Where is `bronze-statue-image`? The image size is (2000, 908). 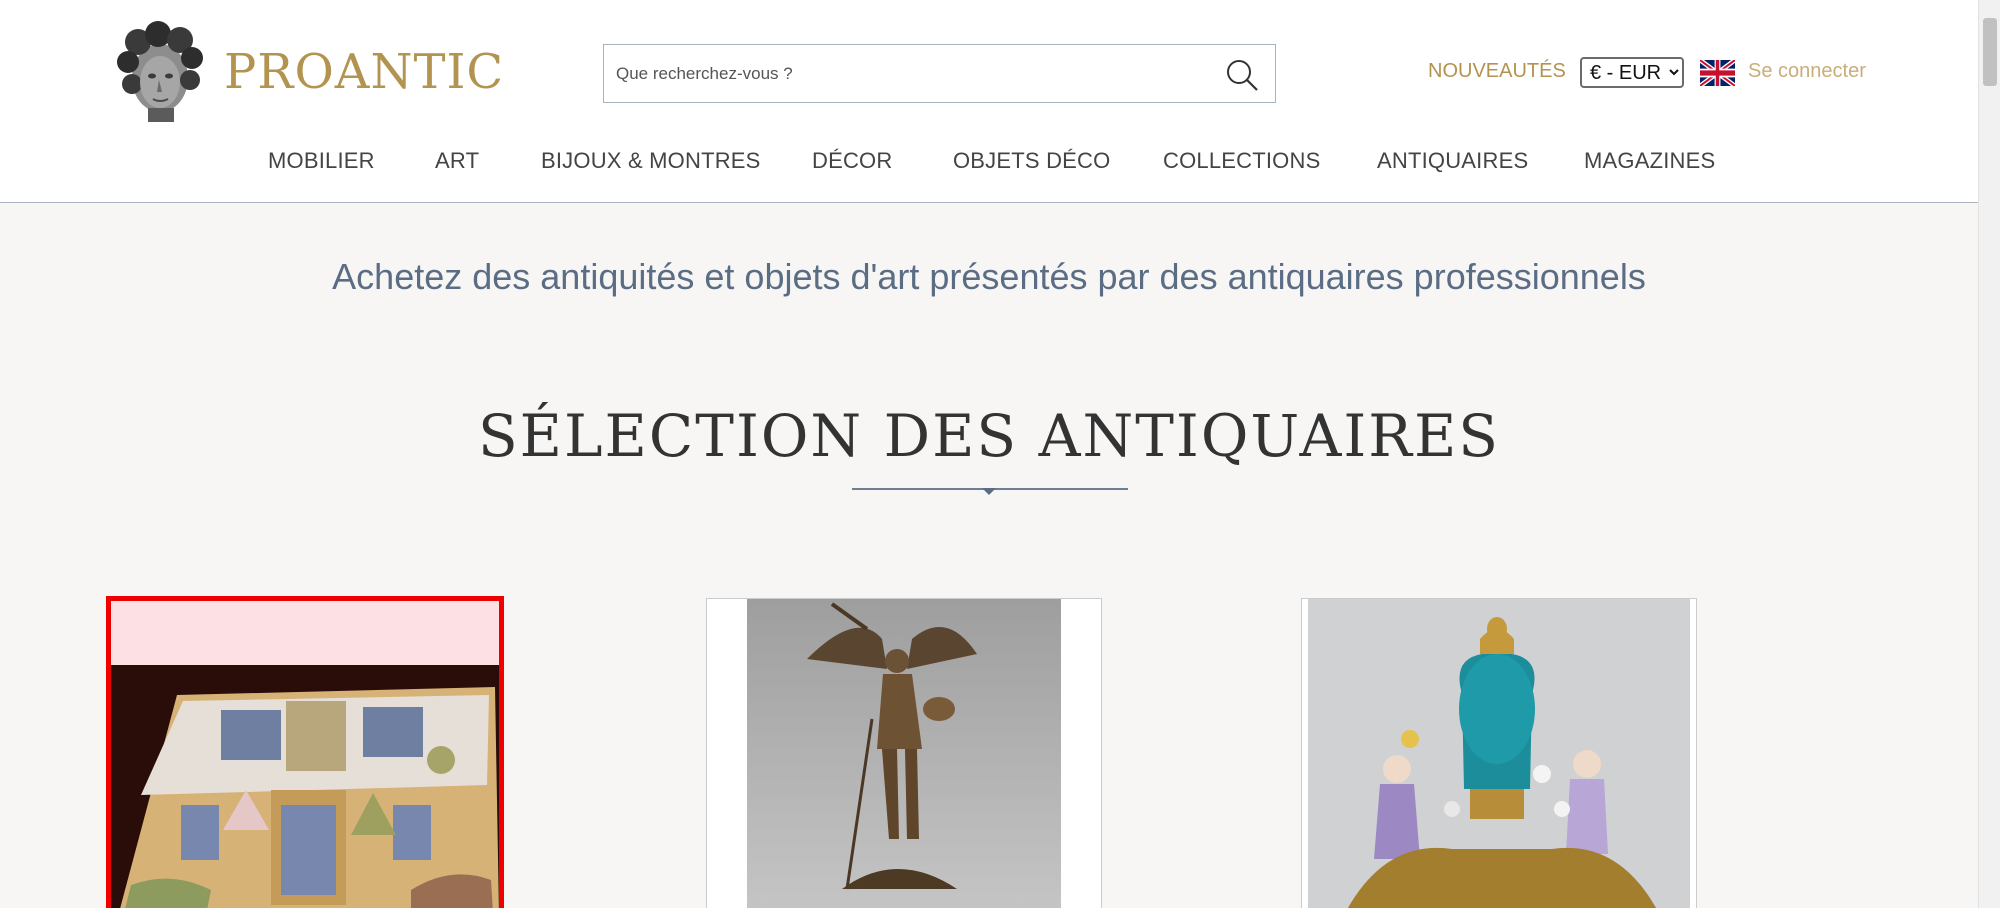 bronze-statue-image is located at coordinates (904, 753).